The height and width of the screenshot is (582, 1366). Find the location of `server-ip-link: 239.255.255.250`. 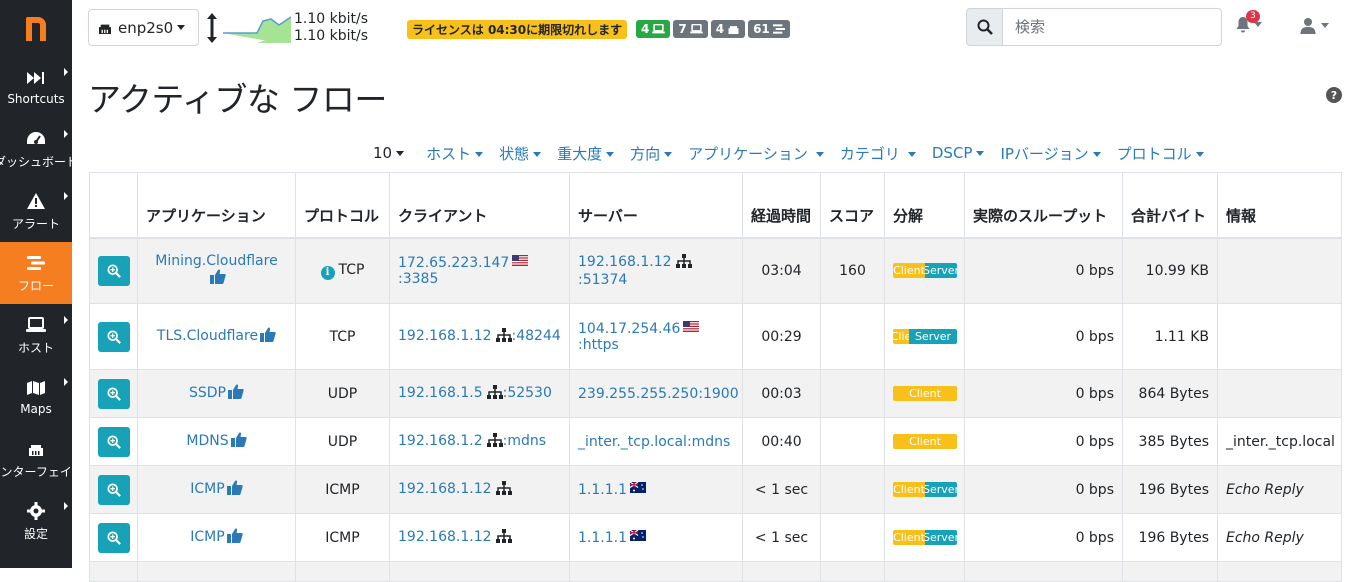

server-ip-link: 239.255.255.250 is located at coordinates (638, 394).